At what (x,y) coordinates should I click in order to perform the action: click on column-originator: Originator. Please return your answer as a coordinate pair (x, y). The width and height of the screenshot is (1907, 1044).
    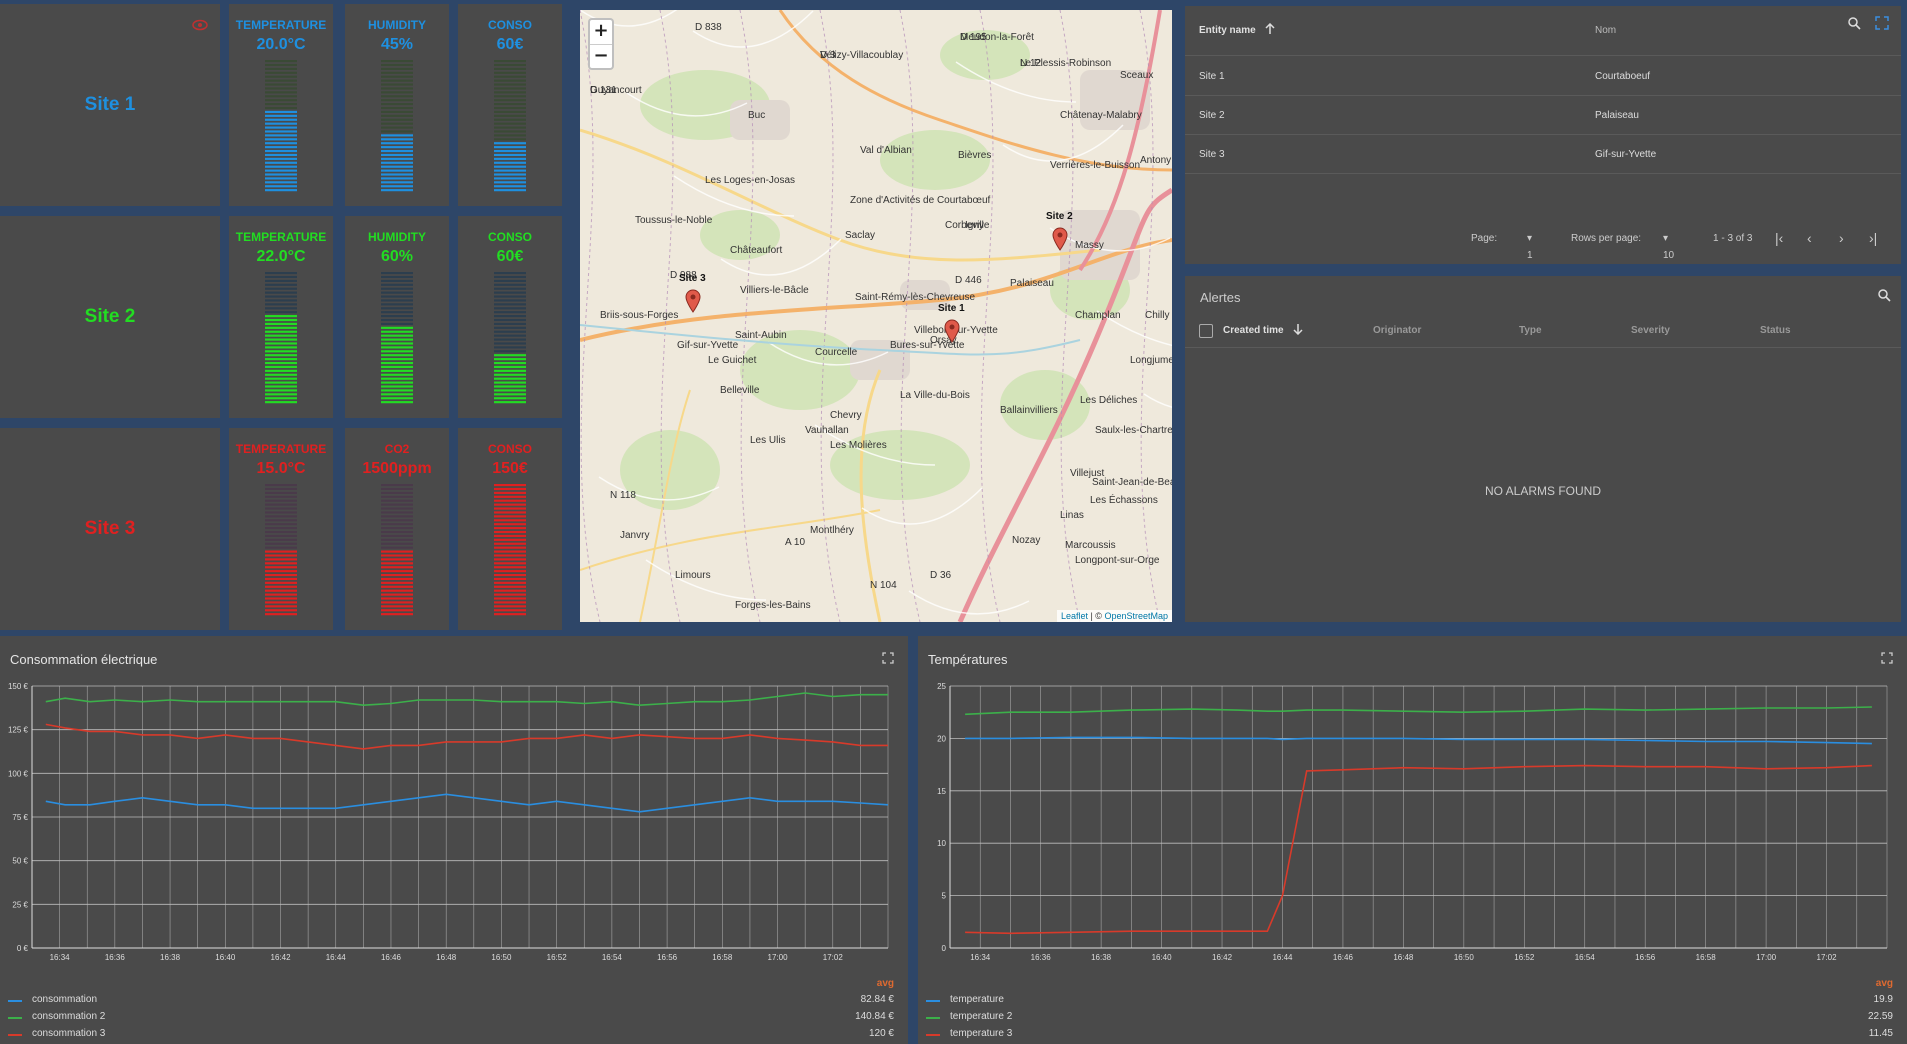
    Looking at the image, I should click on (1397, 330).